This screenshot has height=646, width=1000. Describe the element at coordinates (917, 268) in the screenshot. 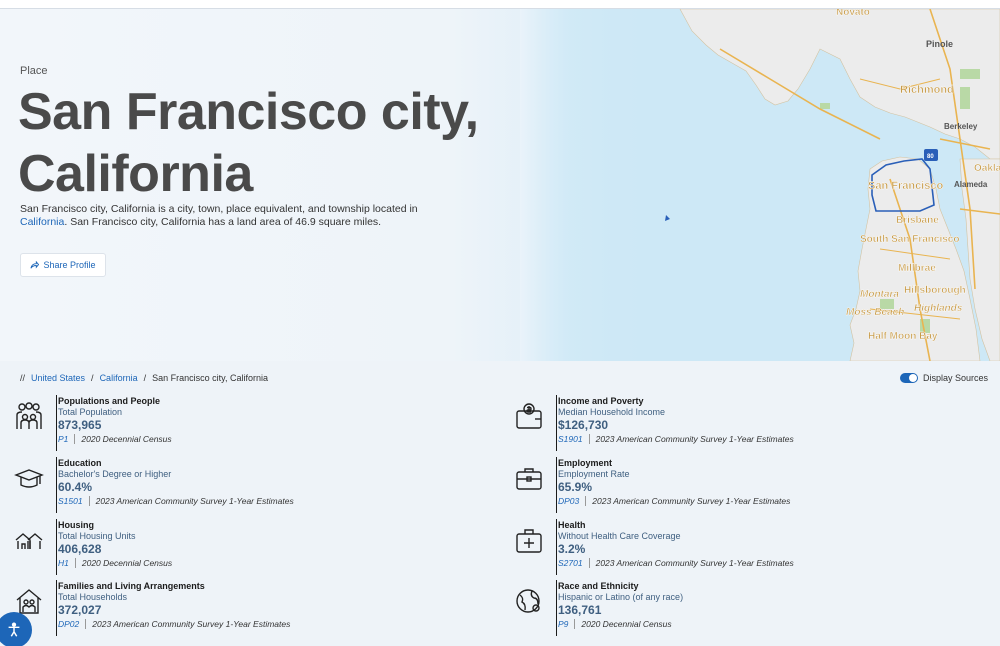

I see `map-label-millbrae: Millbrae` at that location.